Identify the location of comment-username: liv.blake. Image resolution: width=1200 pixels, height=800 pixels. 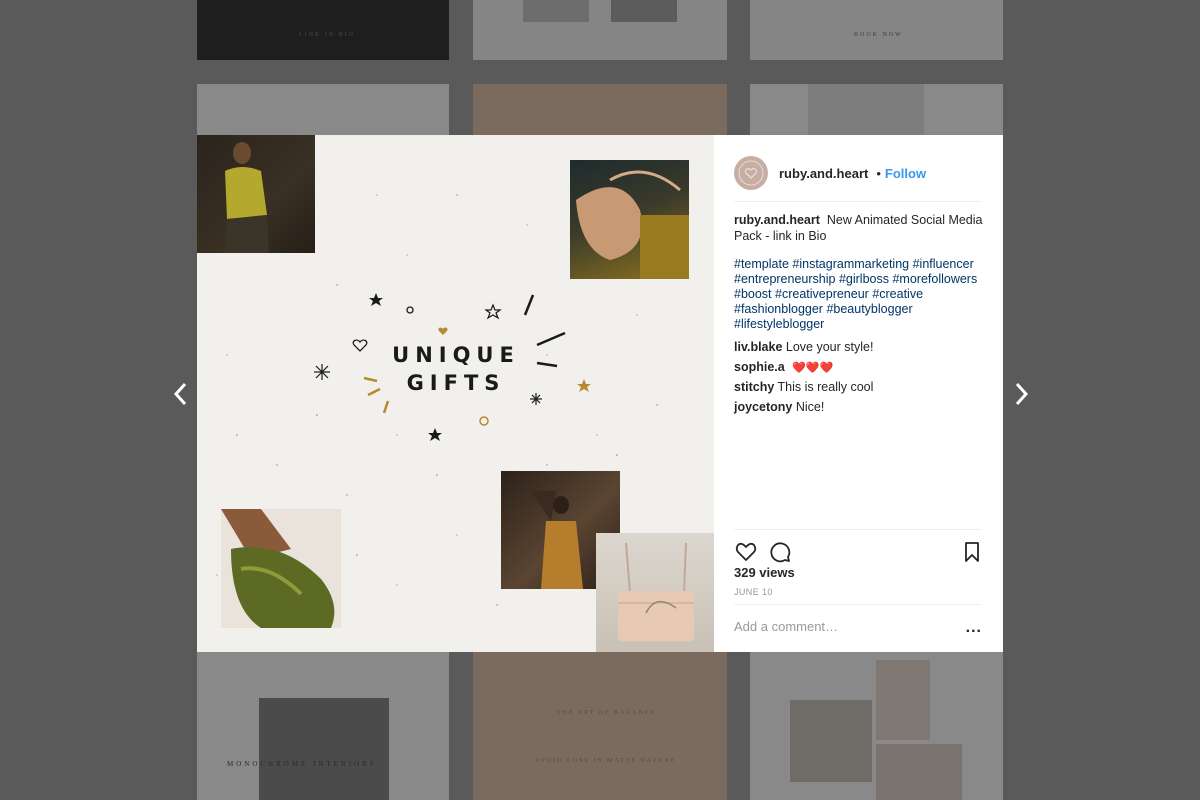
(758, 347).